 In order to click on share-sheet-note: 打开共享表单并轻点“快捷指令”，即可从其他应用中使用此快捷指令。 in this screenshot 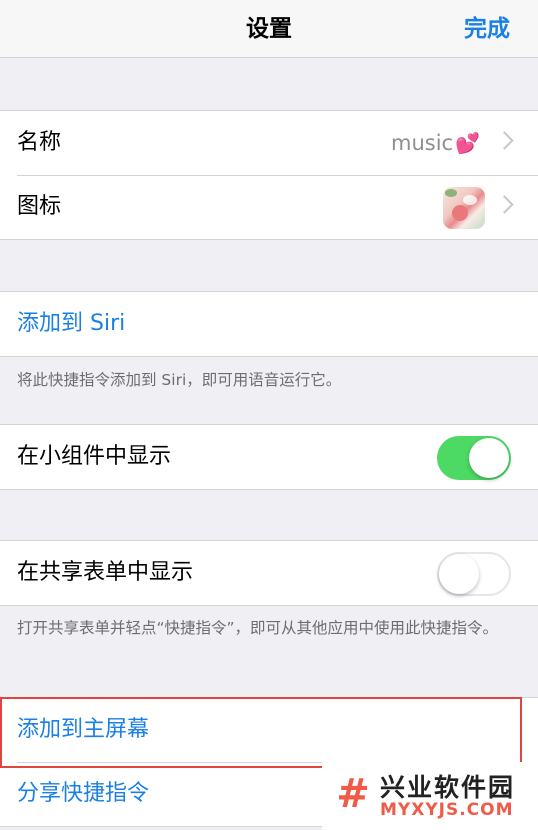, I will do `click(258, 628)`.